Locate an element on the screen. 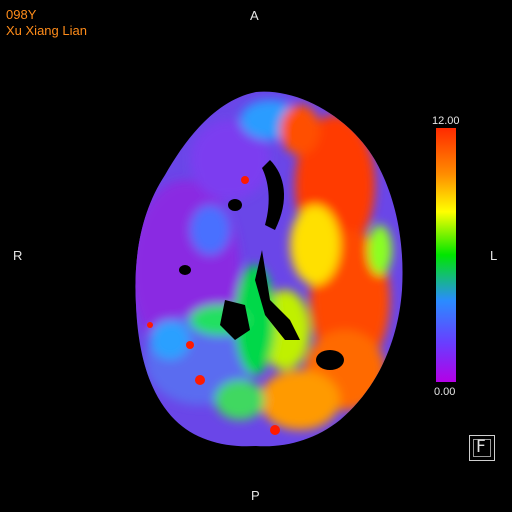 The height and width of the screenshot is (512, 512). filter-toggle-button: F is located at coordinates (482, 448).